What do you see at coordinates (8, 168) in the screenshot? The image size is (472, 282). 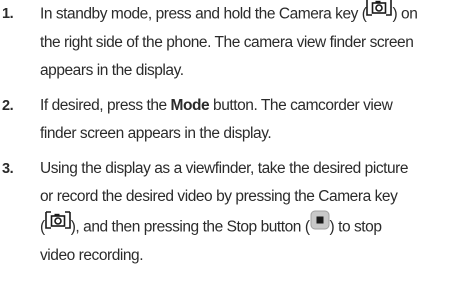 I see `step-number: 3.` at bounding box center [8, 168].